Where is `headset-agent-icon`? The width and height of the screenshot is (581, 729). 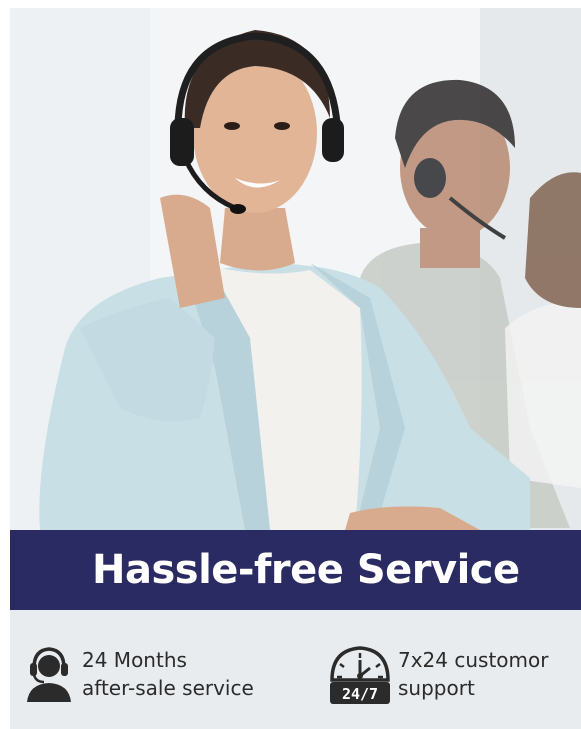 headset-agent-icon is located at coordinates (49, 674).